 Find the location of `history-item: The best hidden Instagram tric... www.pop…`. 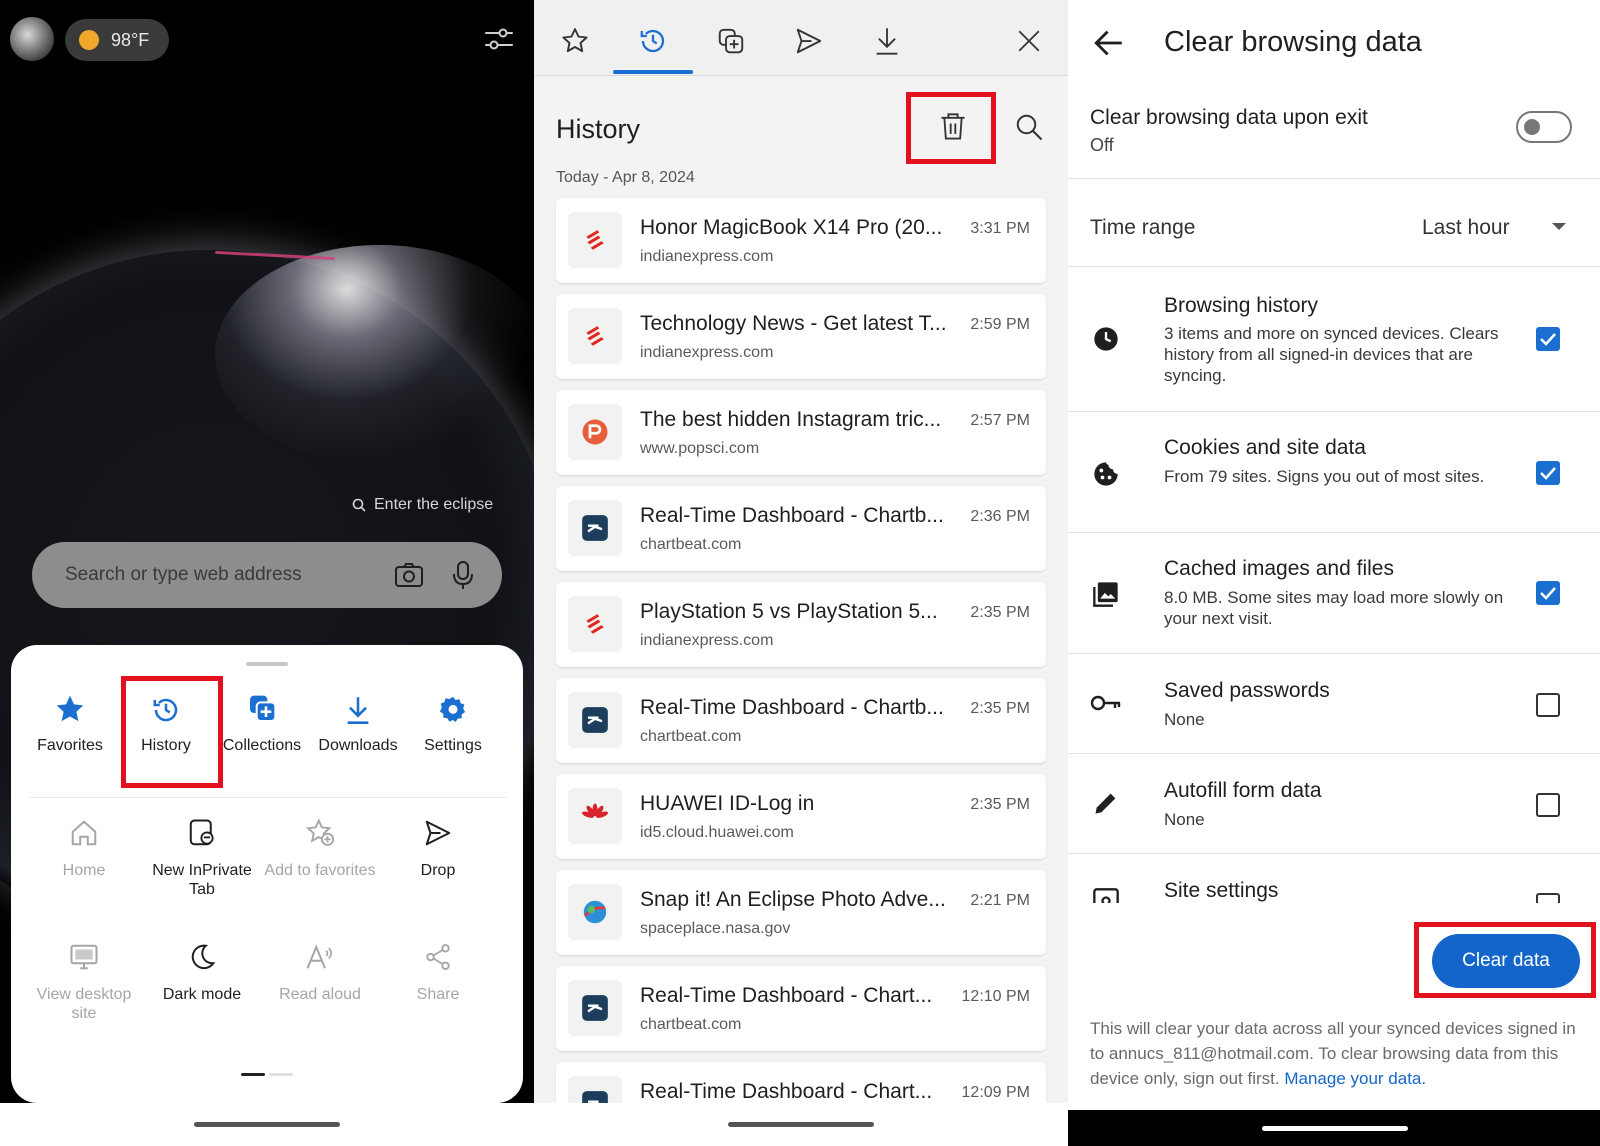

history-item: The best hidden Instagram tric... www.pop… is located at coordinates (801, 432).